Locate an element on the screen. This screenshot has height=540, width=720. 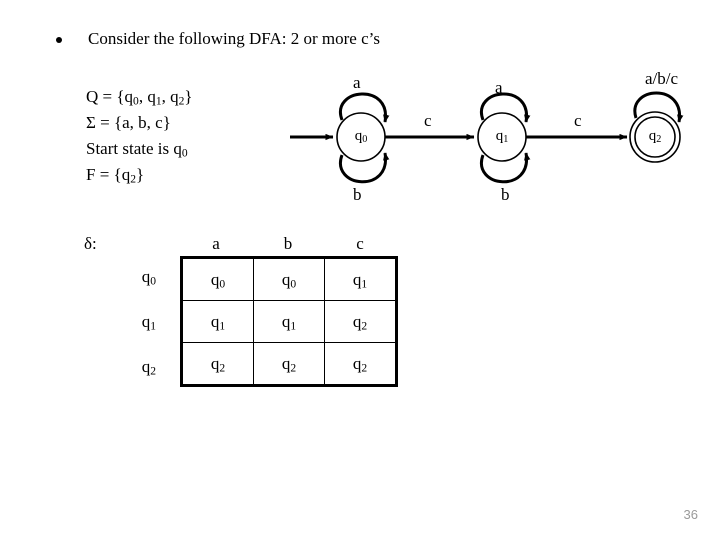
transition-table: q0 q0 q1 q1 q1 q2 q2 q2 q2 is located at coordinates (289, 321).